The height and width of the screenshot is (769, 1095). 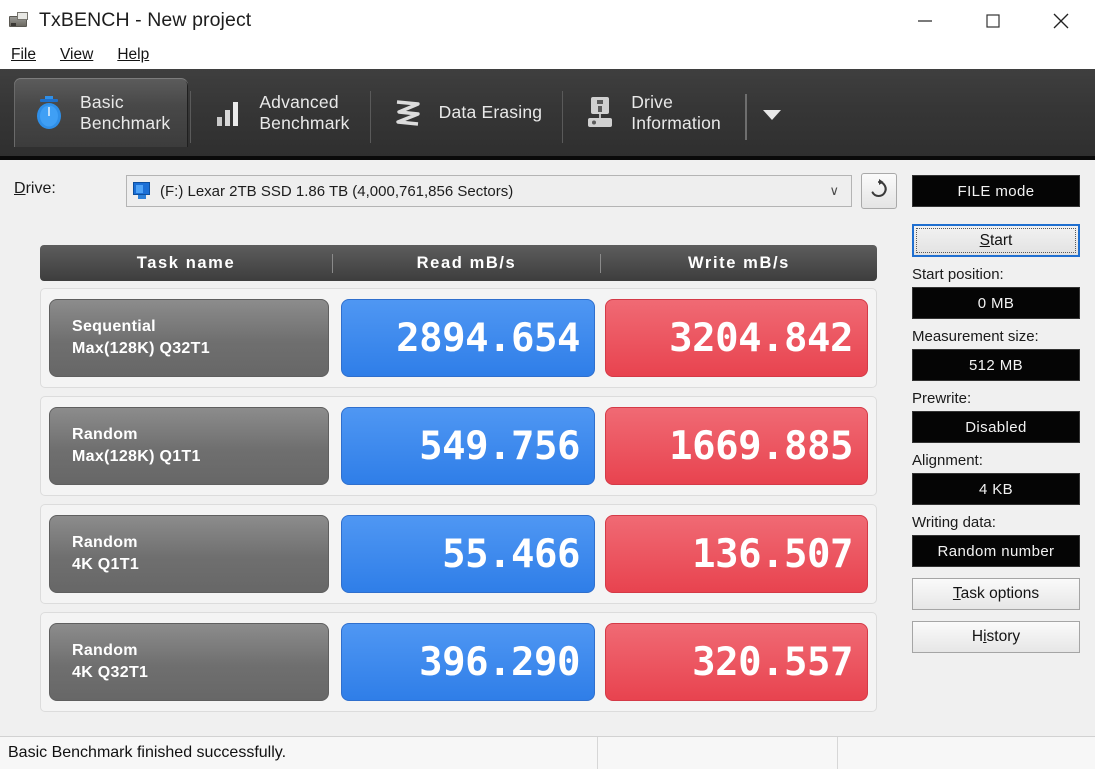 I want to click on tab-drive-information: Drive Information, so click(x=652, y=112).